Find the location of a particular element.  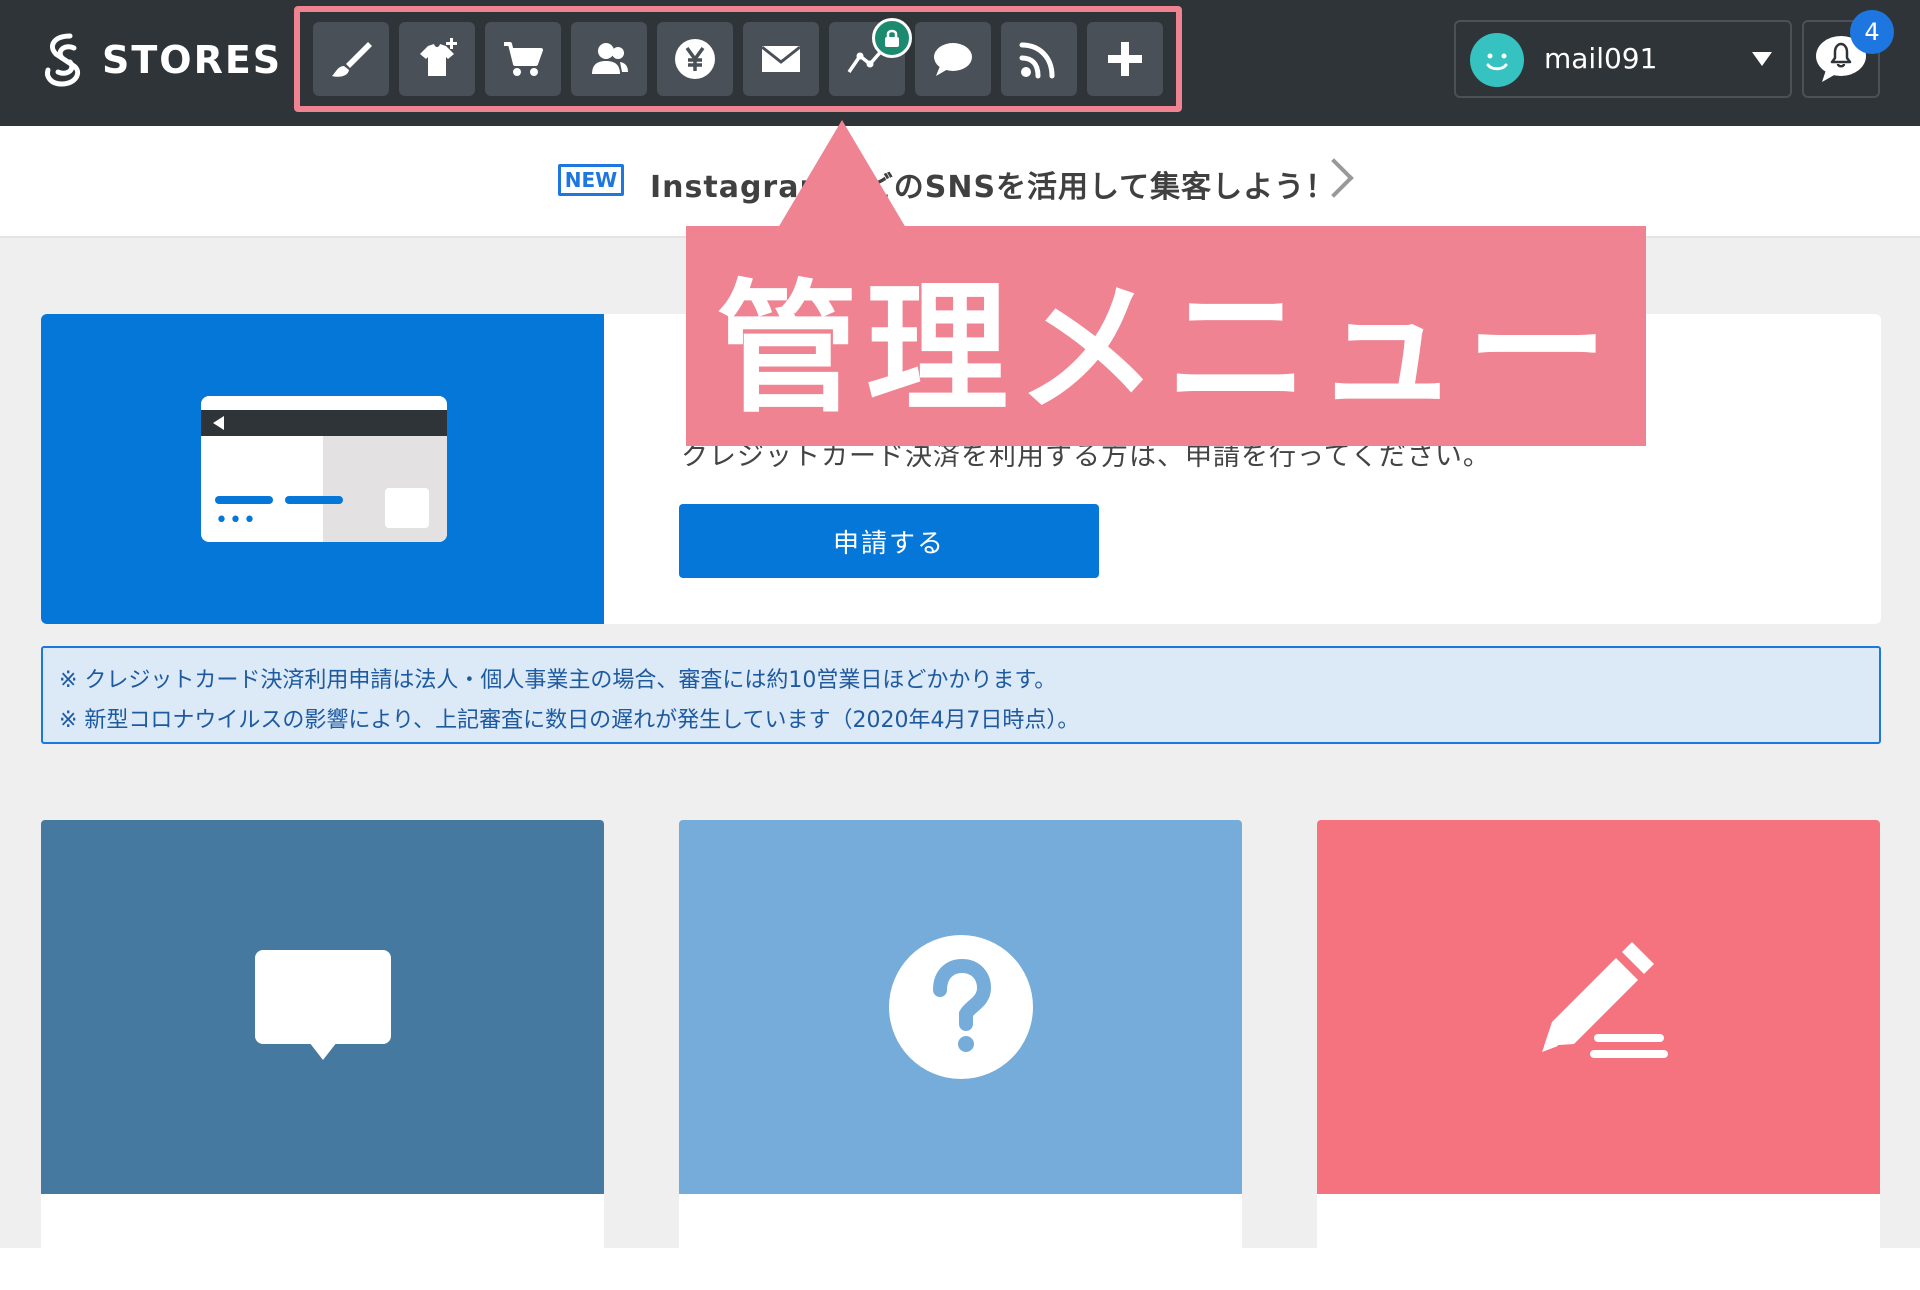

menu-customers-button is located at coordinates (609, 59).